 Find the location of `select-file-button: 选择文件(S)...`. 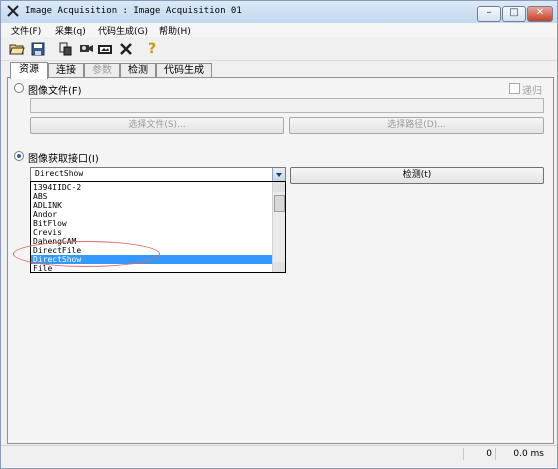

select-file-button: 选择文件(S)... is located at coordinates (157, 125).